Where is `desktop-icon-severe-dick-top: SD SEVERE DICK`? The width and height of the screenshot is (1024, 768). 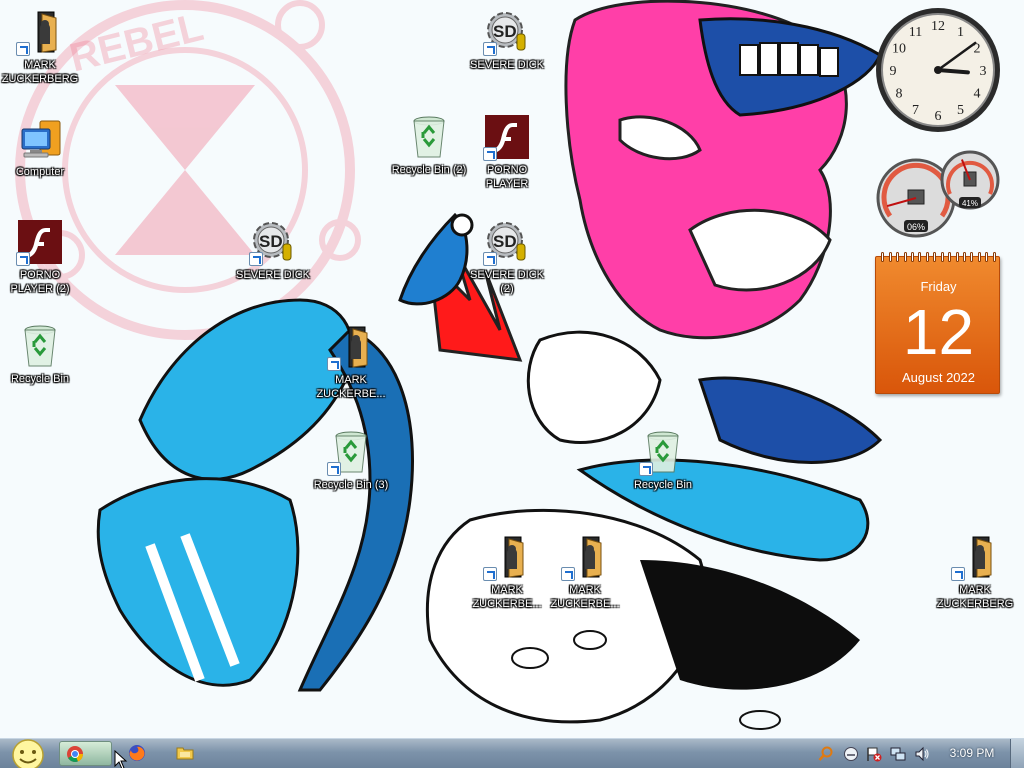
desktop-icon-severe-dick-top: SD SEVERE DICK is located at coordinates (507, 56).